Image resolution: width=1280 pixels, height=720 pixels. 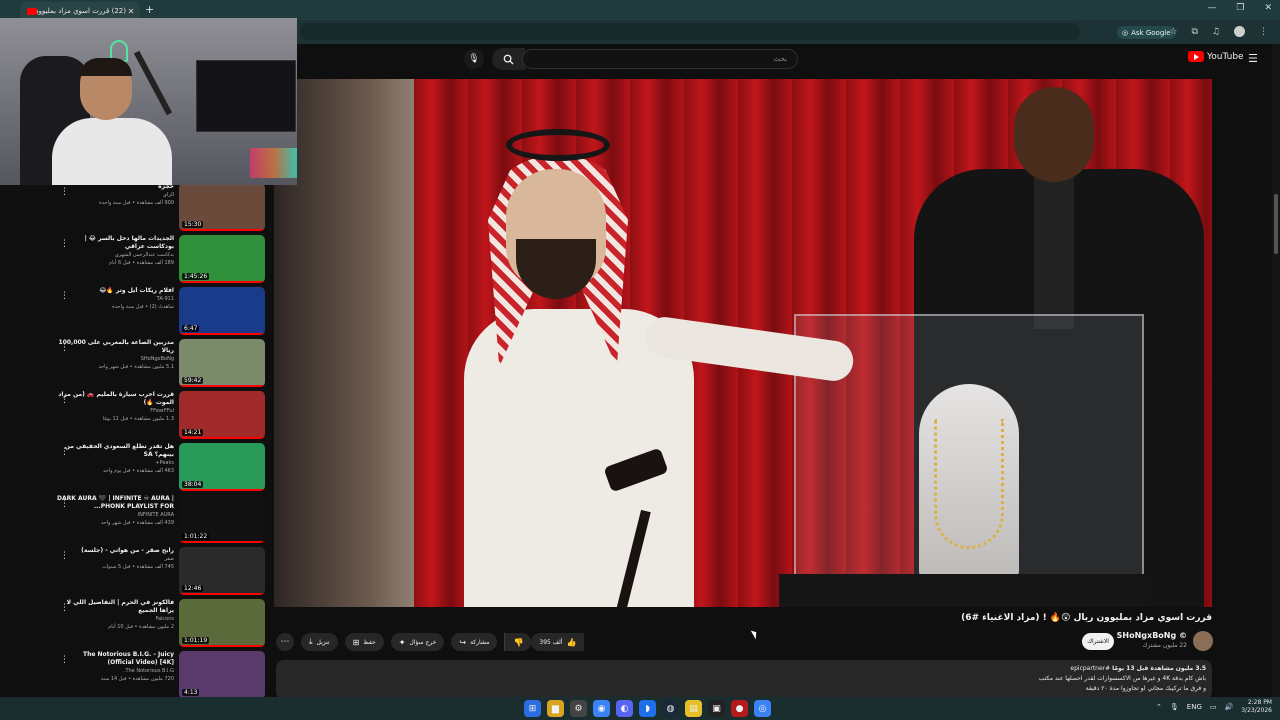 What do you see at coordinates (1213, 707) in the screenshot?
I see `network-icon: ▭` at bounding box center [1213, 707].